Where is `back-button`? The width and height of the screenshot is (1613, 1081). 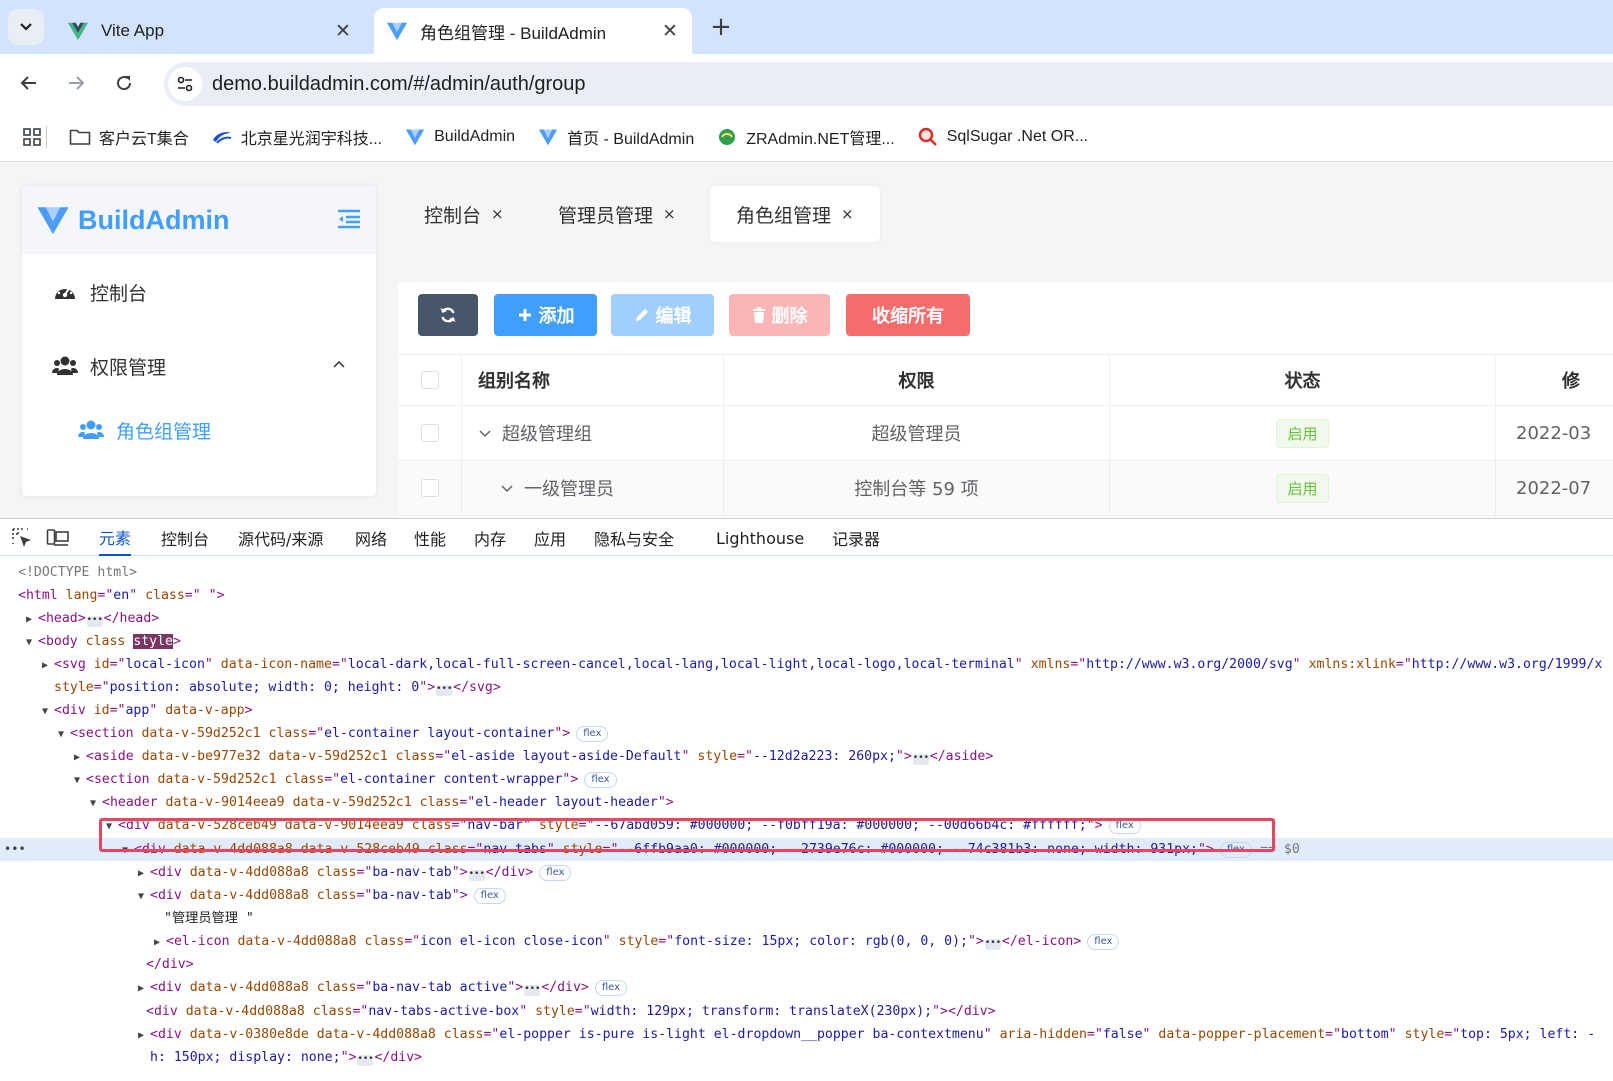
back-button is located at coordinates (29, 83).